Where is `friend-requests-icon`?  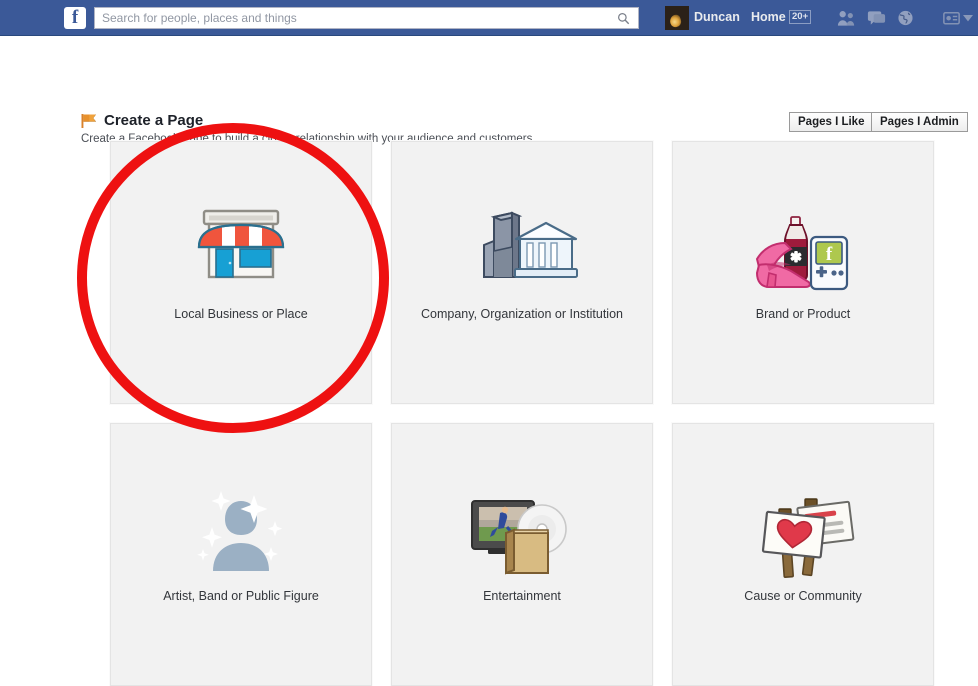
friend-requests-icon is located at coordinates (846, 18).